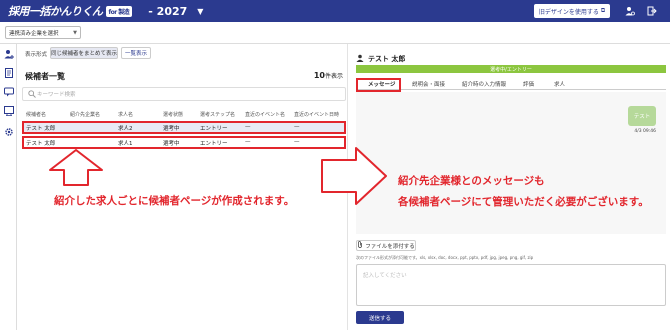 The height and width of the screenshot is (330, 670). What do you see at coordinates (471, 181) in the screenshot?
I see `annotation-right-text-1: 紹介先企業様とのメッセージも` at bounding box center [471, 181].